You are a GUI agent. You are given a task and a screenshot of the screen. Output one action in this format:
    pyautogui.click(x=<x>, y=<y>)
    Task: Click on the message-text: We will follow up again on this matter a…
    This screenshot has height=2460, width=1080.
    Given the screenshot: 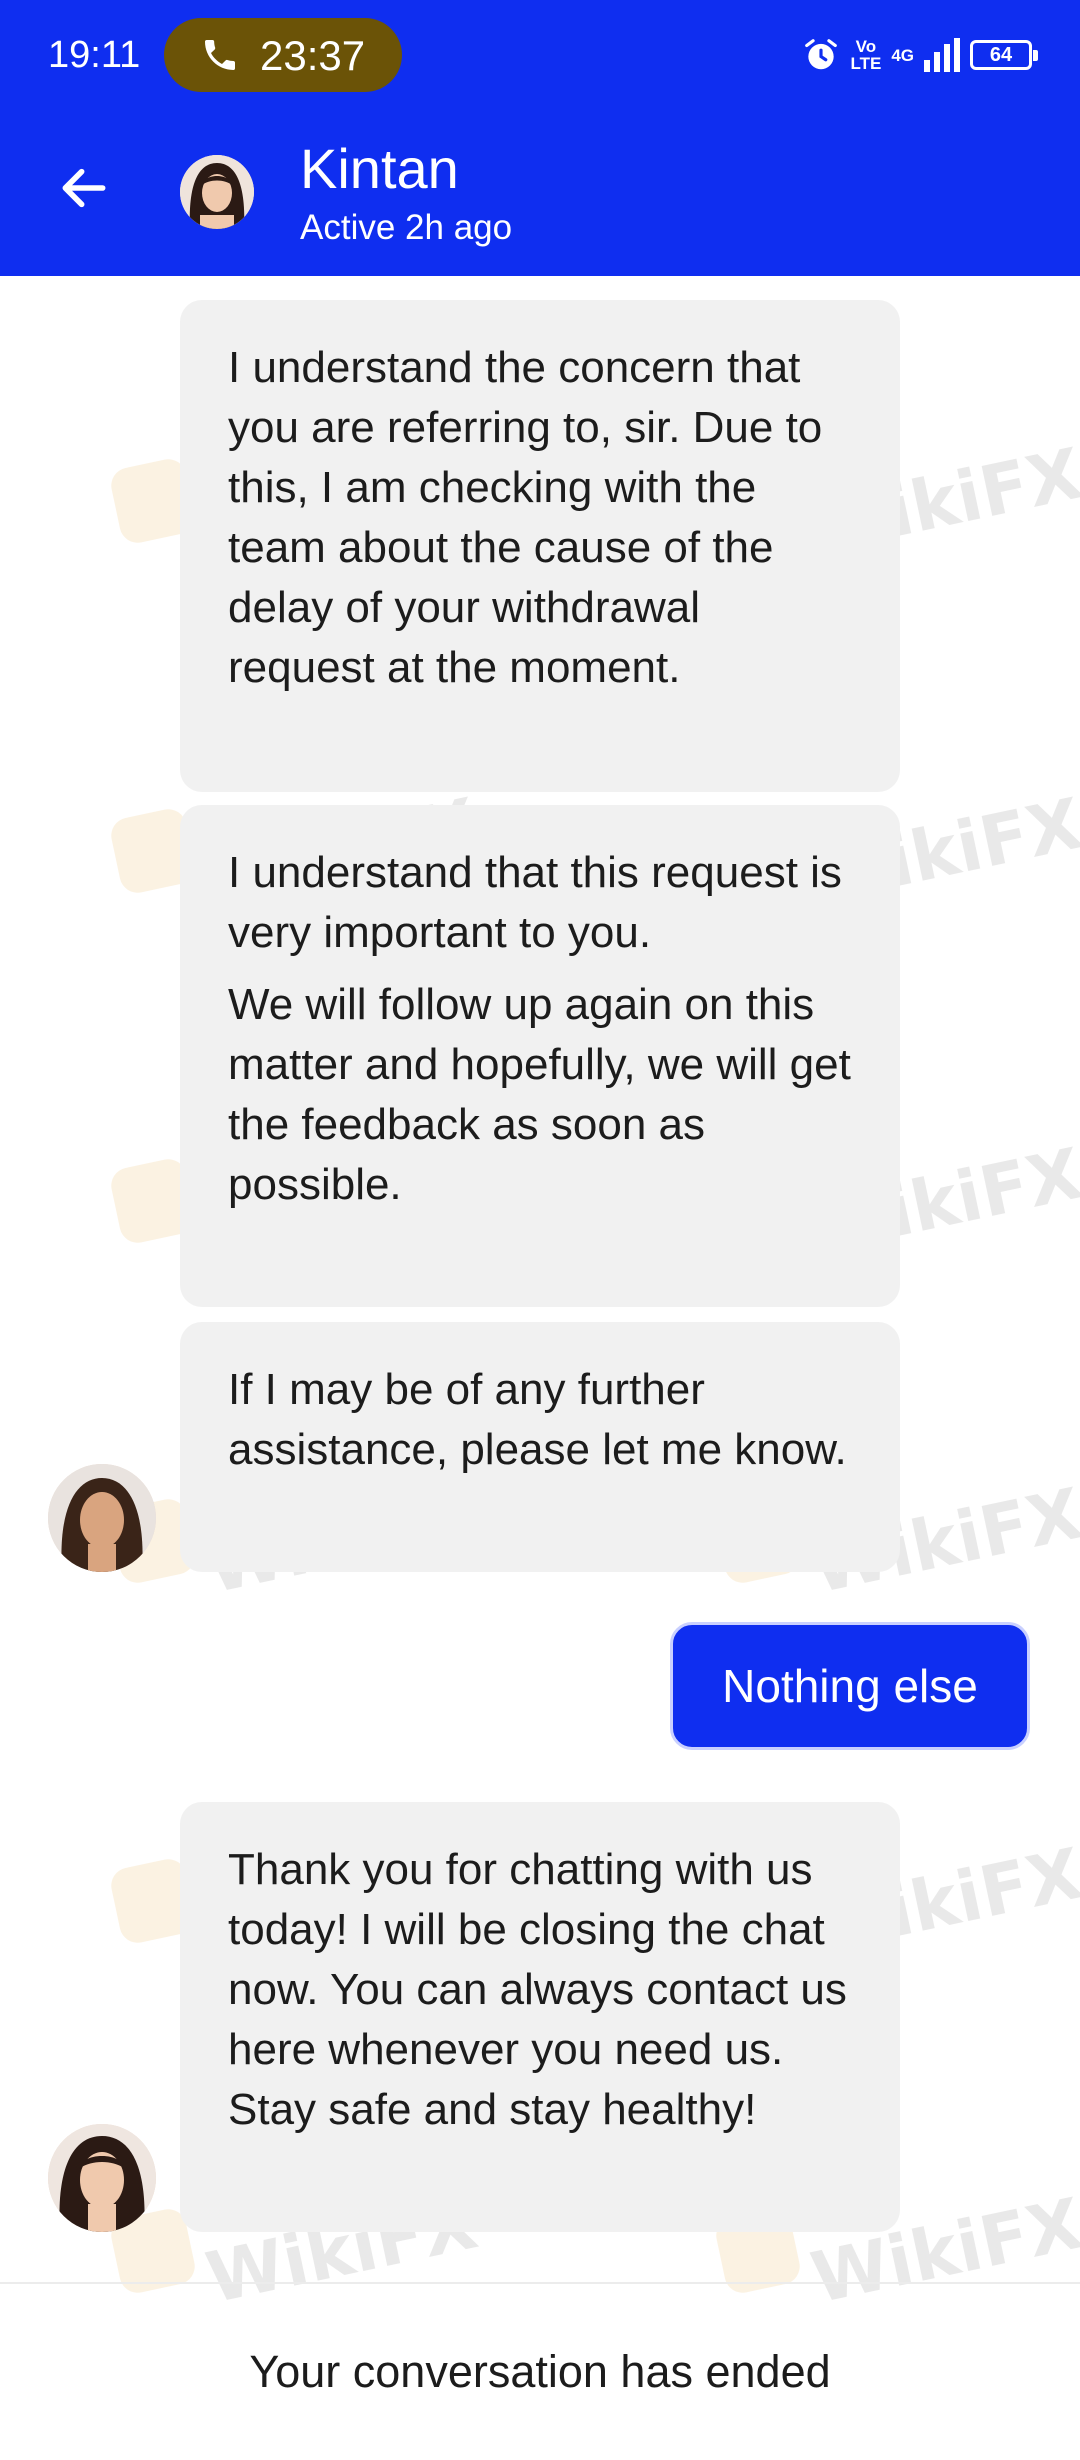 What is the action you would take?
    pyautogui.click(x=539, y=1094)
    